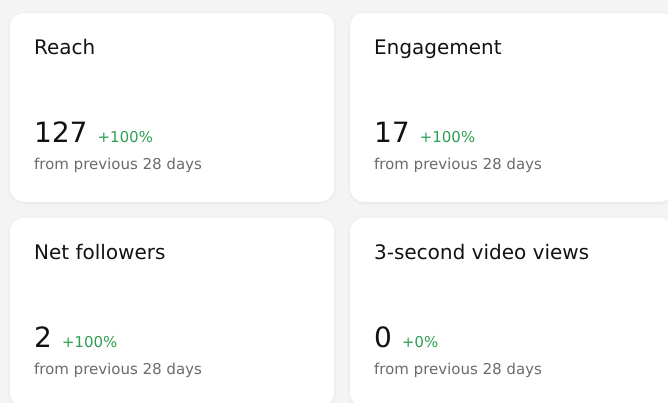 The image size is (668, 403). Describe the element at coordinates (482, 252) in the screenshot. I see `card-title: 3-second video views` at that location.